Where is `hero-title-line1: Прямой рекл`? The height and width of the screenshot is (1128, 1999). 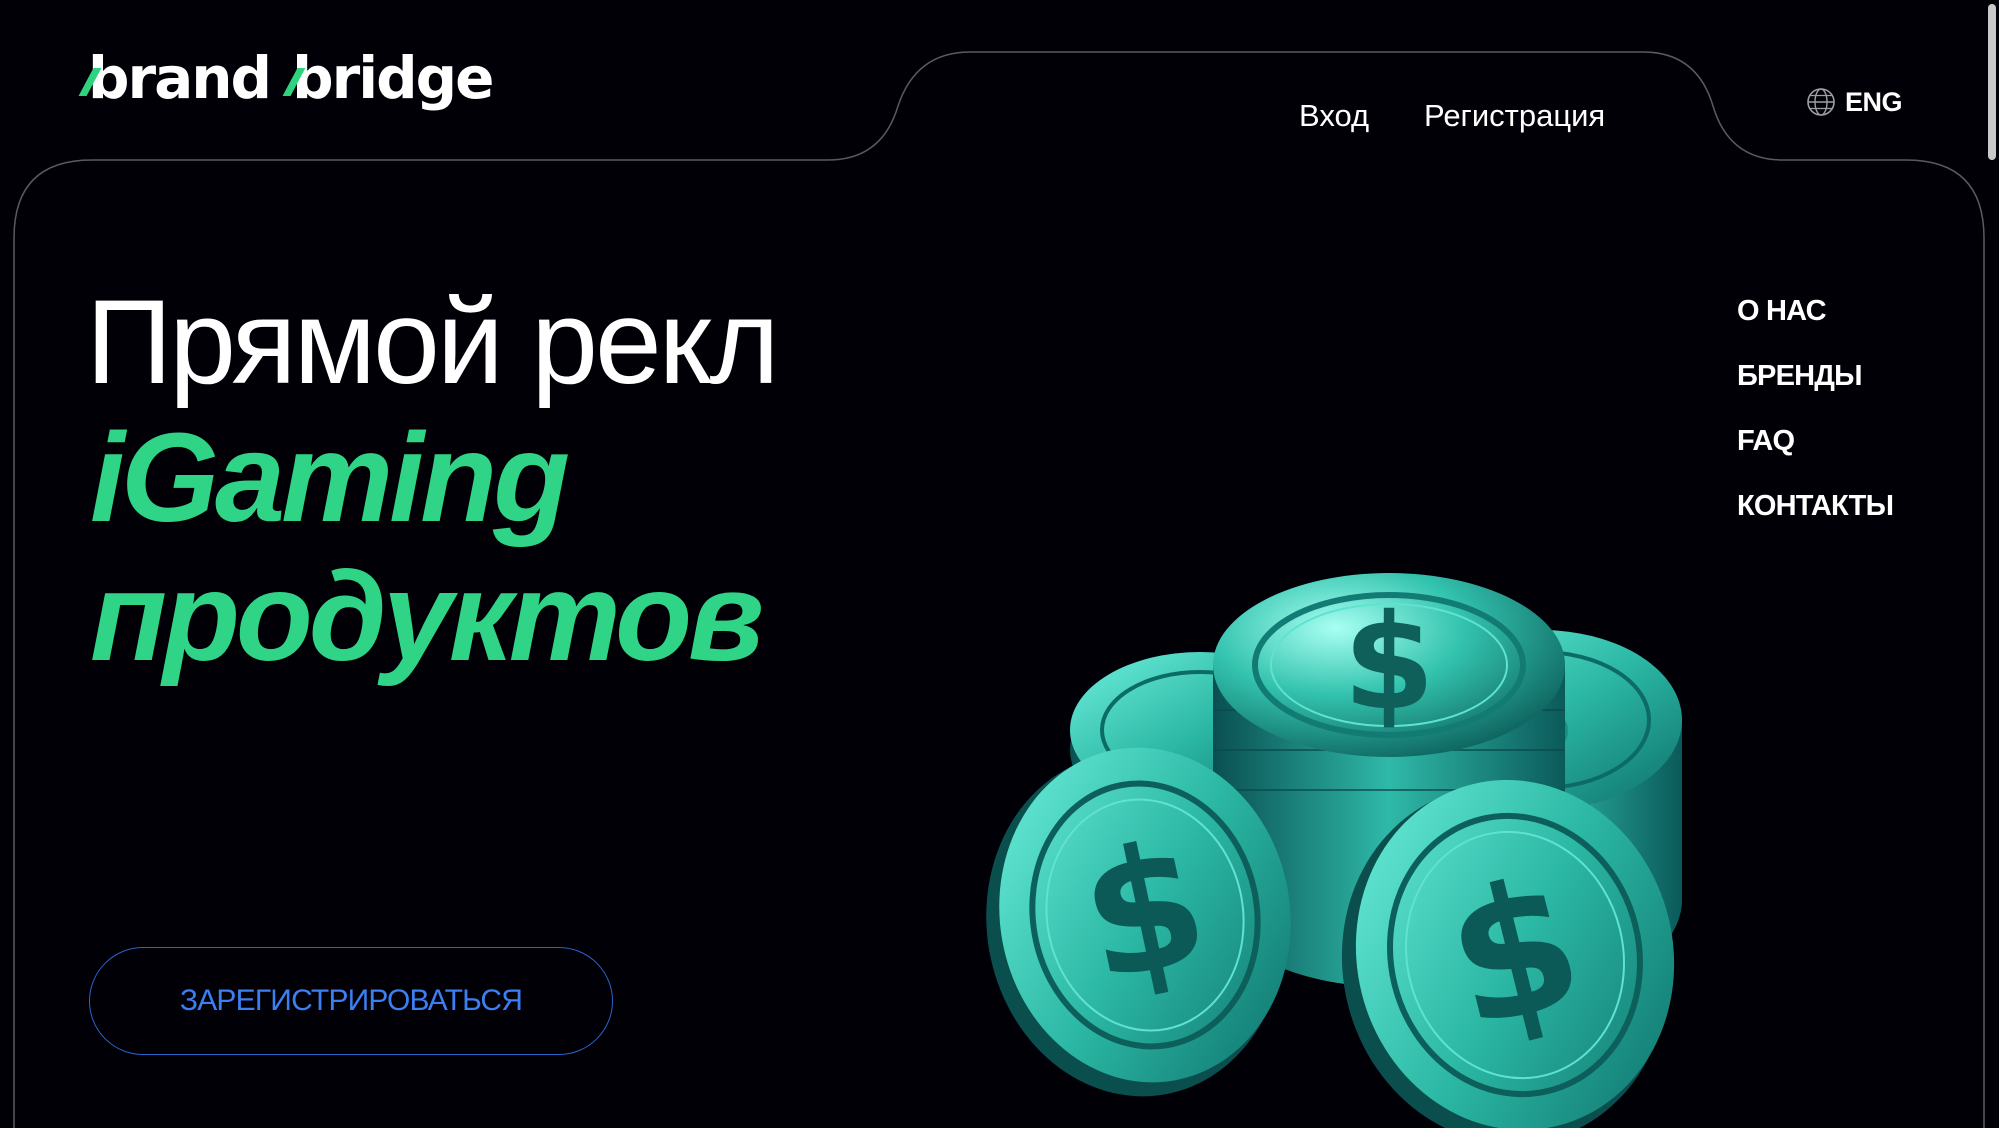 hero-title-line1: Прямой рекл is located at coordinates (433, 342).